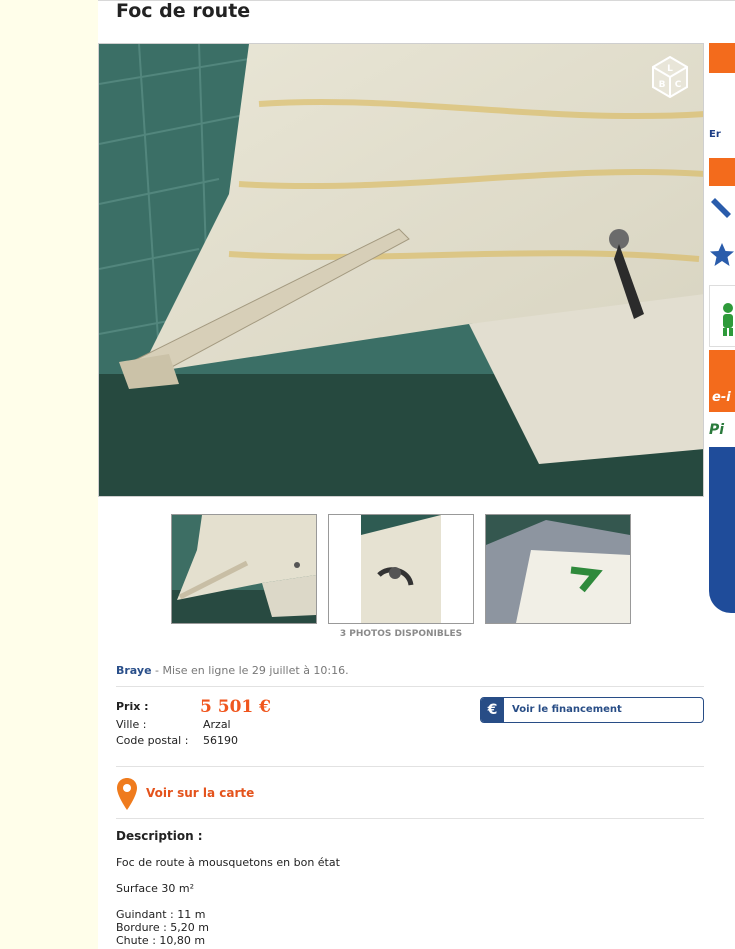 This screenshot has height=949, width=735. I want to click on price-label: Prix :, so click(132, 706).